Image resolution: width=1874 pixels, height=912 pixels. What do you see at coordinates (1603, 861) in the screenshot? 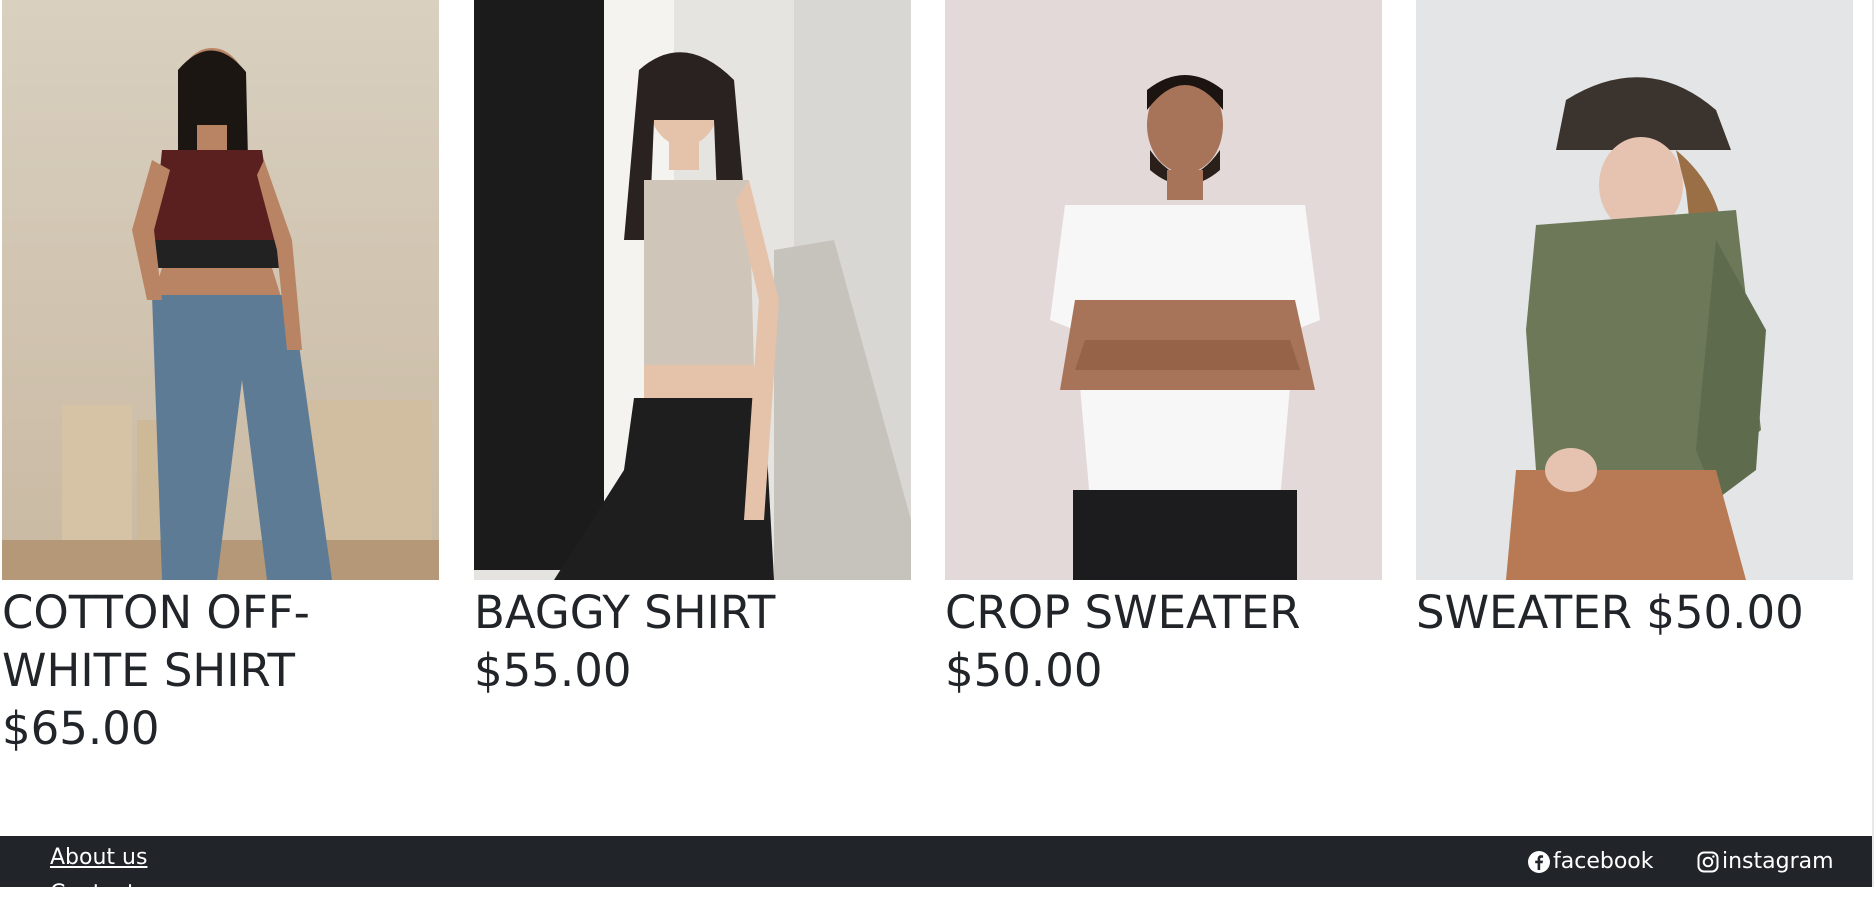
I see `facebook-label: facebook` at bounding box center [1603, 861].